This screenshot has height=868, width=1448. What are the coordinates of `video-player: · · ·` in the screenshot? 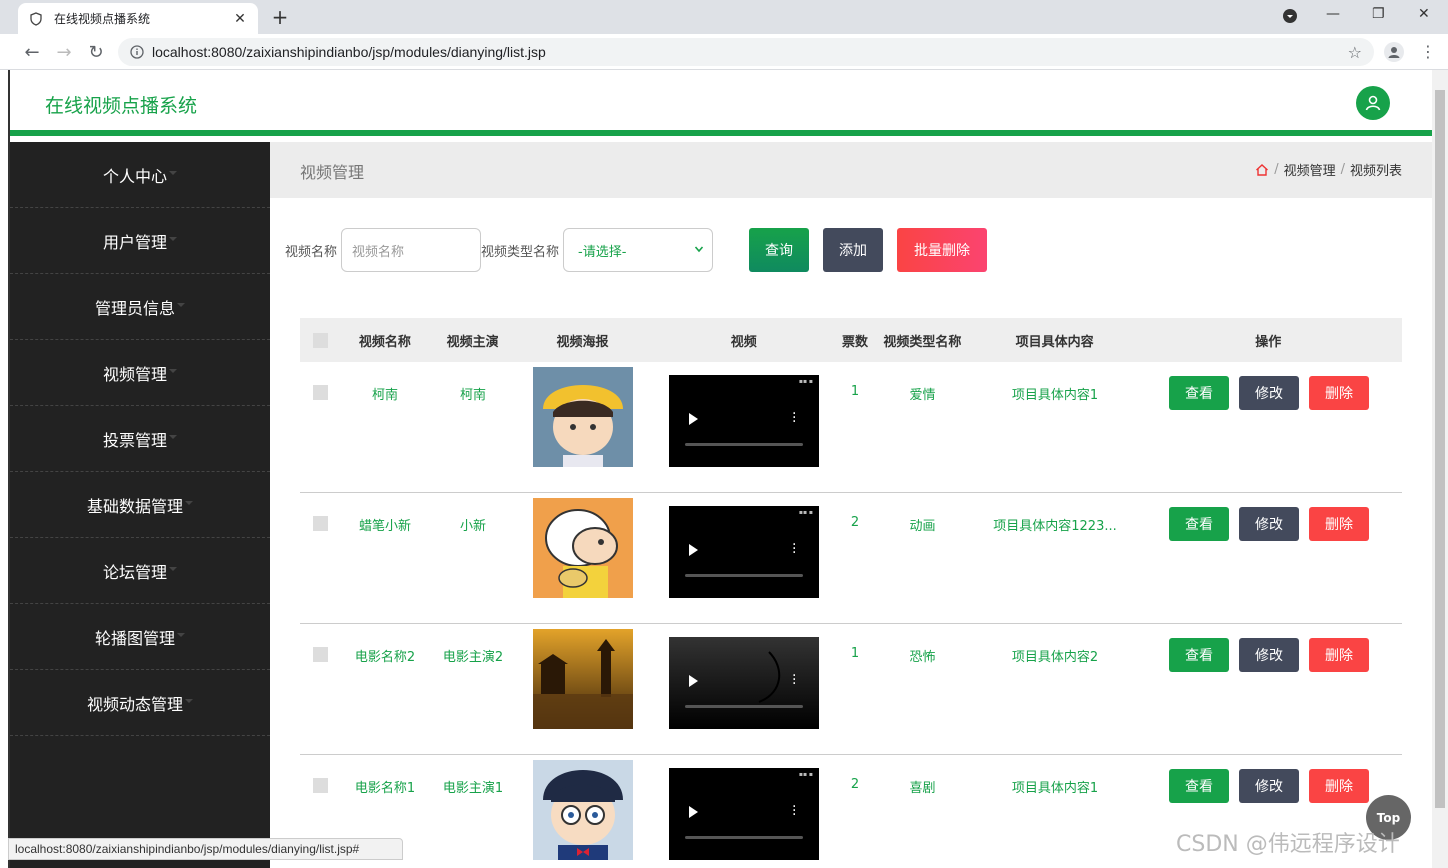 It's located at (744, 683).